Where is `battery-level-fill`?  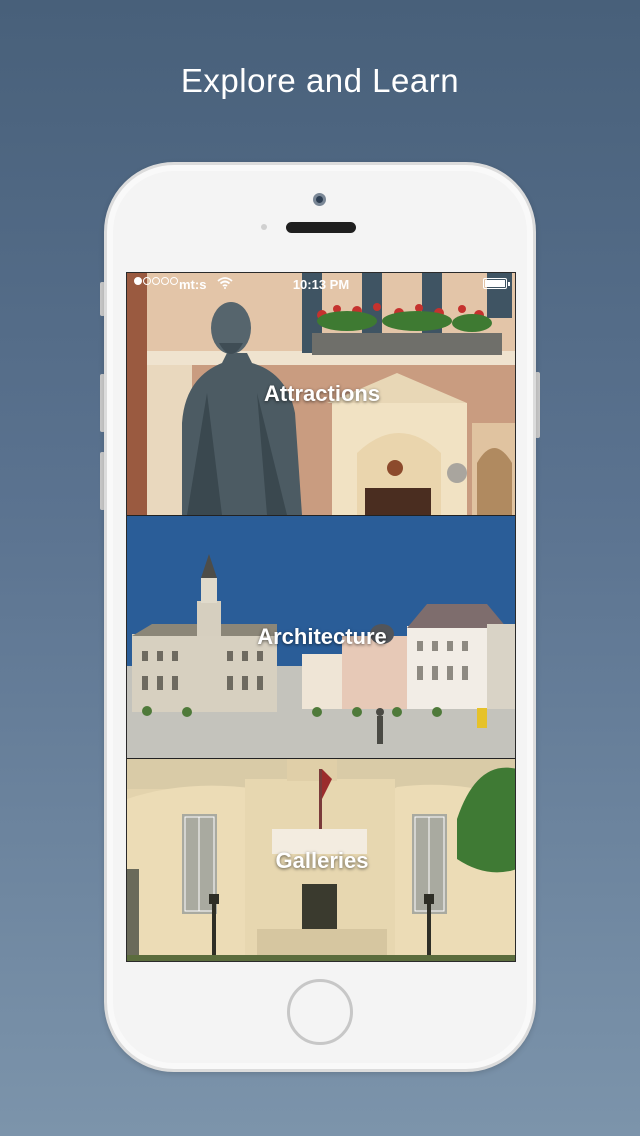
battery-level-fill is located at coordinates (495, 283).